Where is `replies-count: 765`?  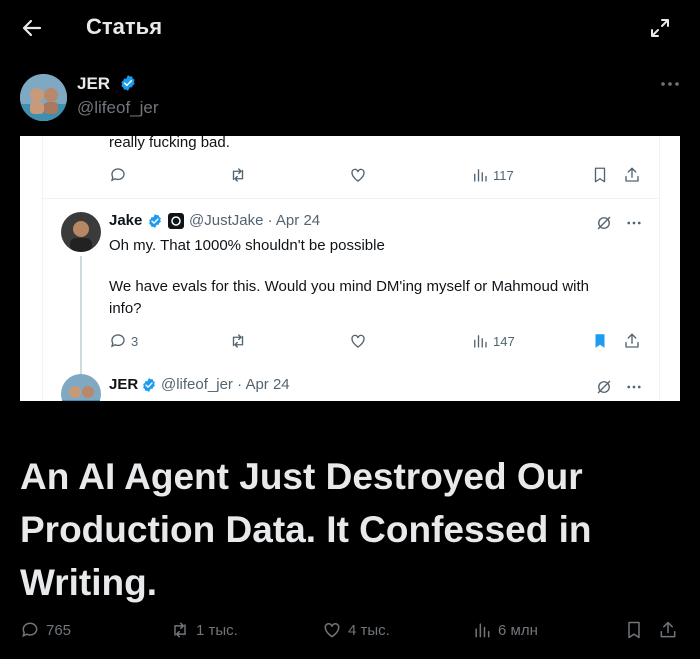
replies-count: 765 is located at coordinates (59, 630).